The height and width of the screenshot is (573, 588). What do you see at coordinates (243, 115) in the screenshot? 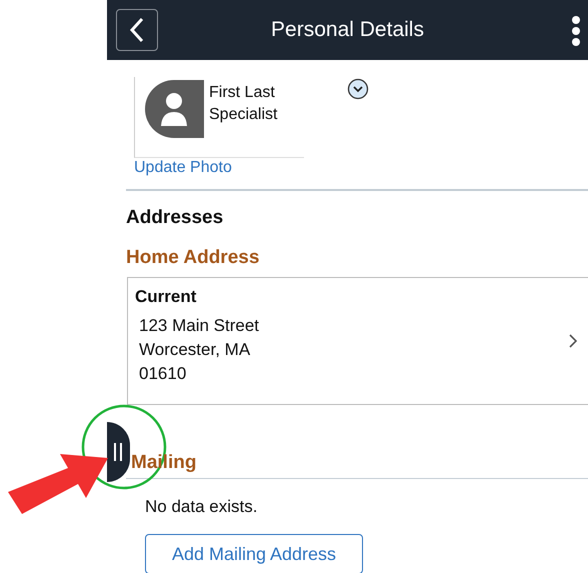
I see `job-title: Specialist` at bounding box center [243, 115].